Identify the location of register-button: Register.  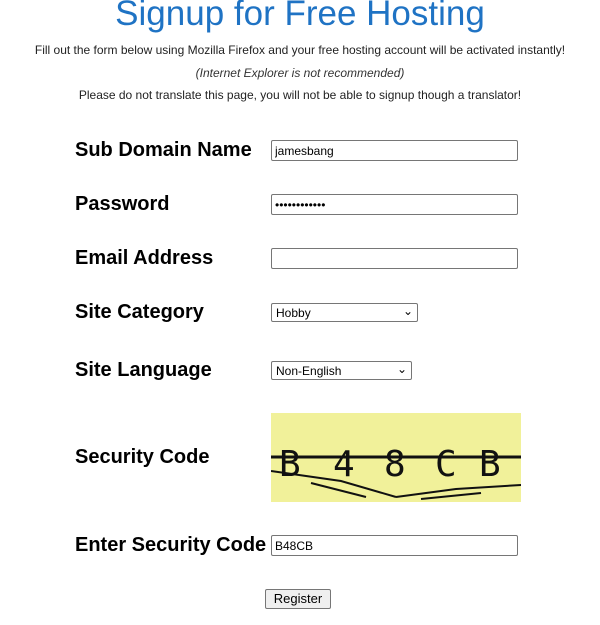
(298, 599).